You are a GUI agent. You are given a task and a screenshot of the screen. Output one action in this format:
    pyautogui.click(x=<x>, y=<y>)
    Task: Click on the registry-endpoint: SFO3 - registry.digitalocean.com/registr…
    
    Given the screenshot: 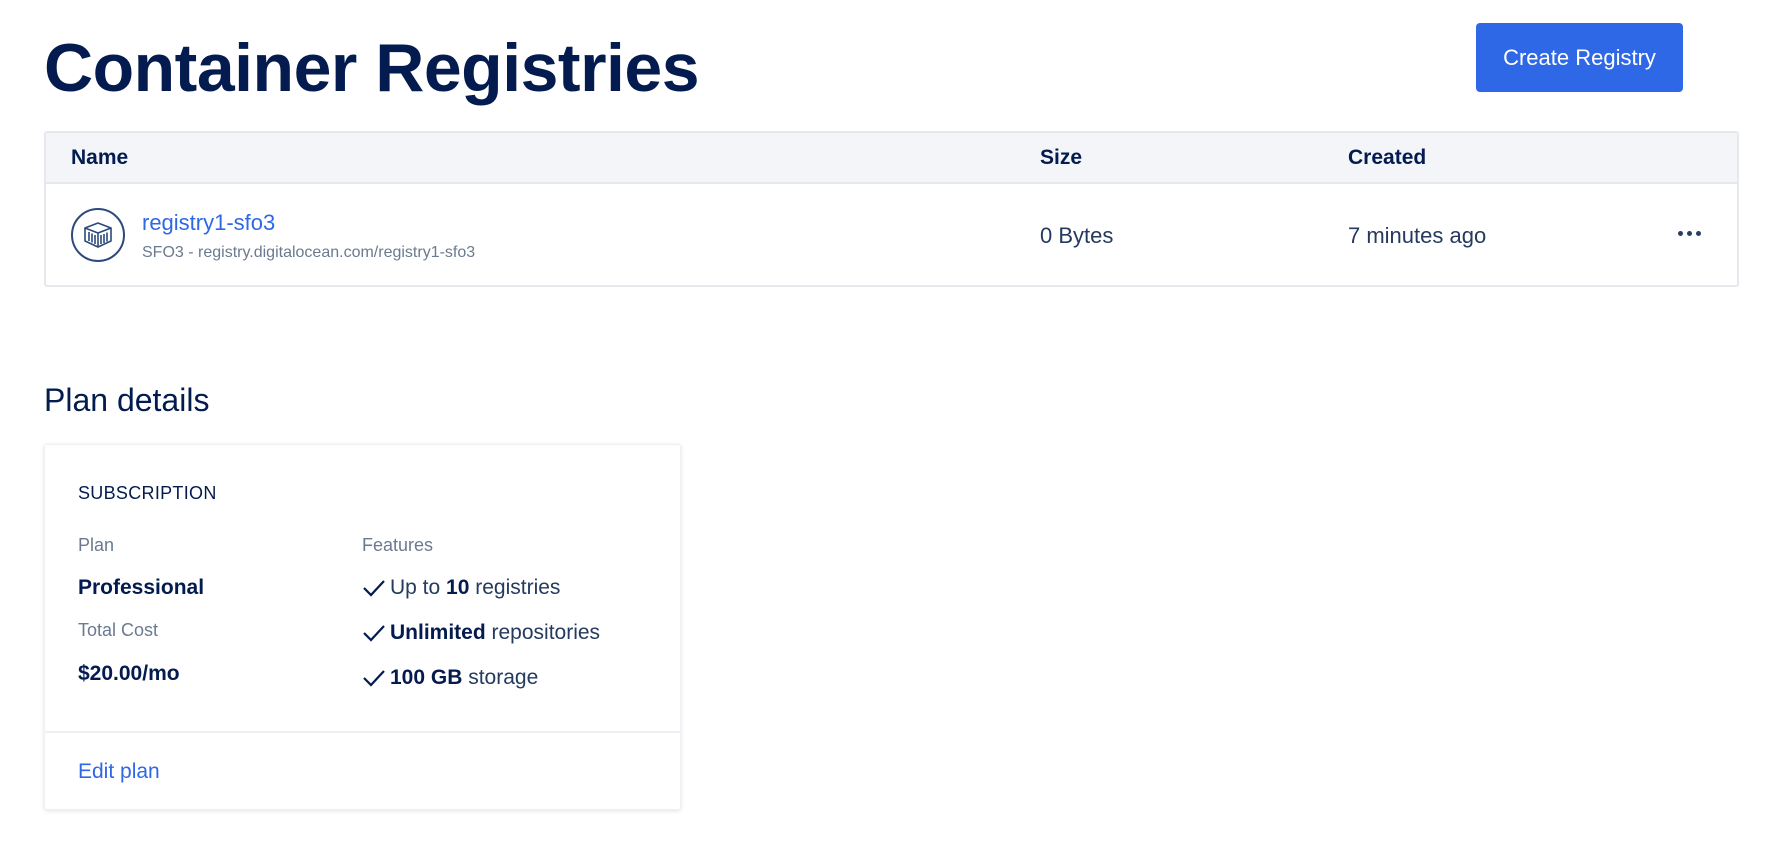 What is the action you would take?
    pyautogui.click(x=309, y=252)
    